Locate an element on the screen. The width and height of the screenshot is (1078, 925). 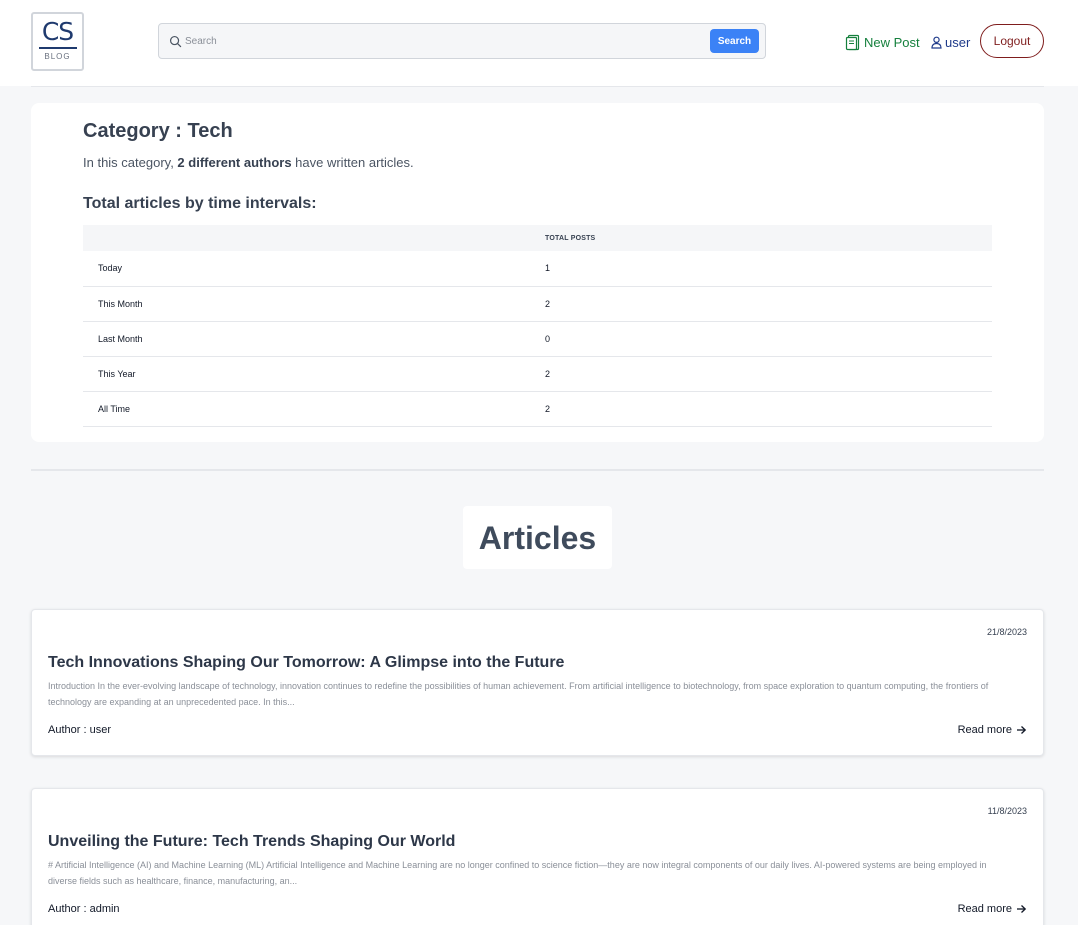
user-icon is located at coordinates (936, 42).